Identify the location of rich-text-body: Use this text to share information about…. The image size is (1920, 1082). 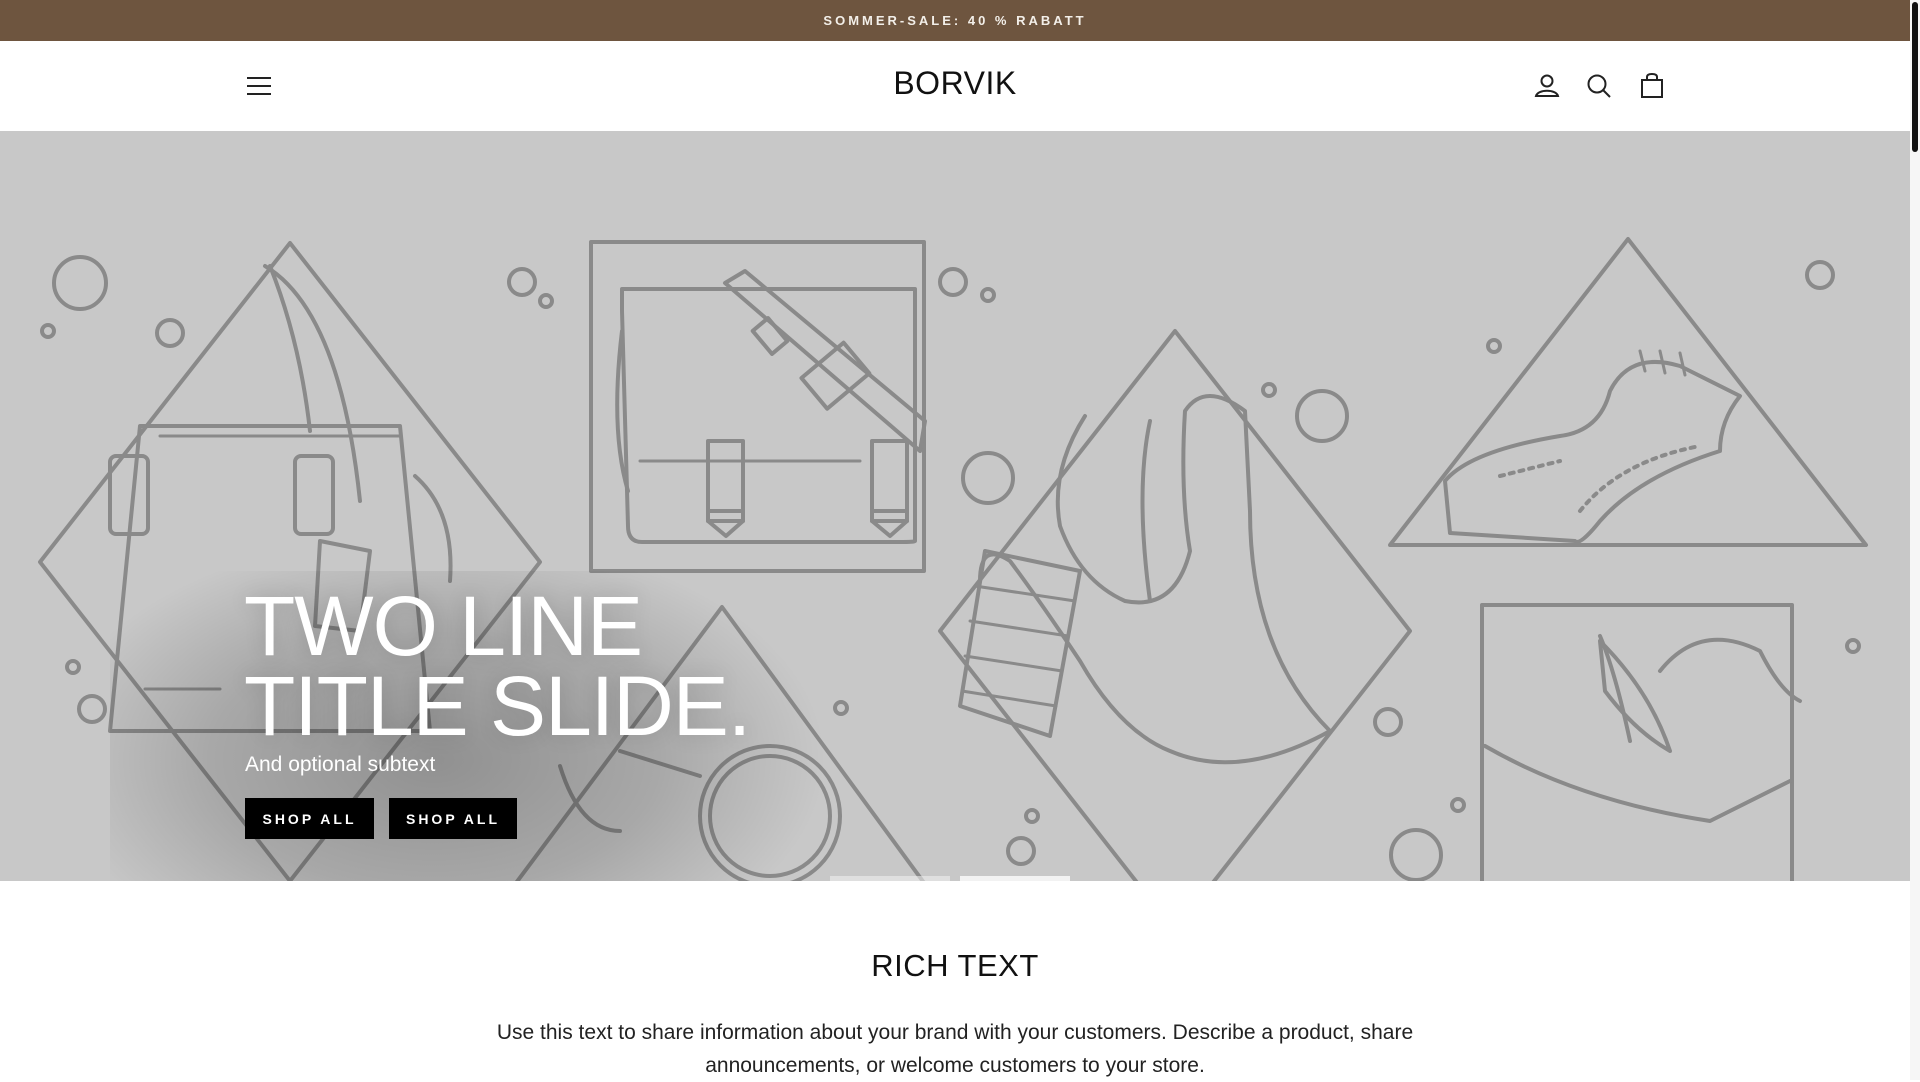
(955, 1049).